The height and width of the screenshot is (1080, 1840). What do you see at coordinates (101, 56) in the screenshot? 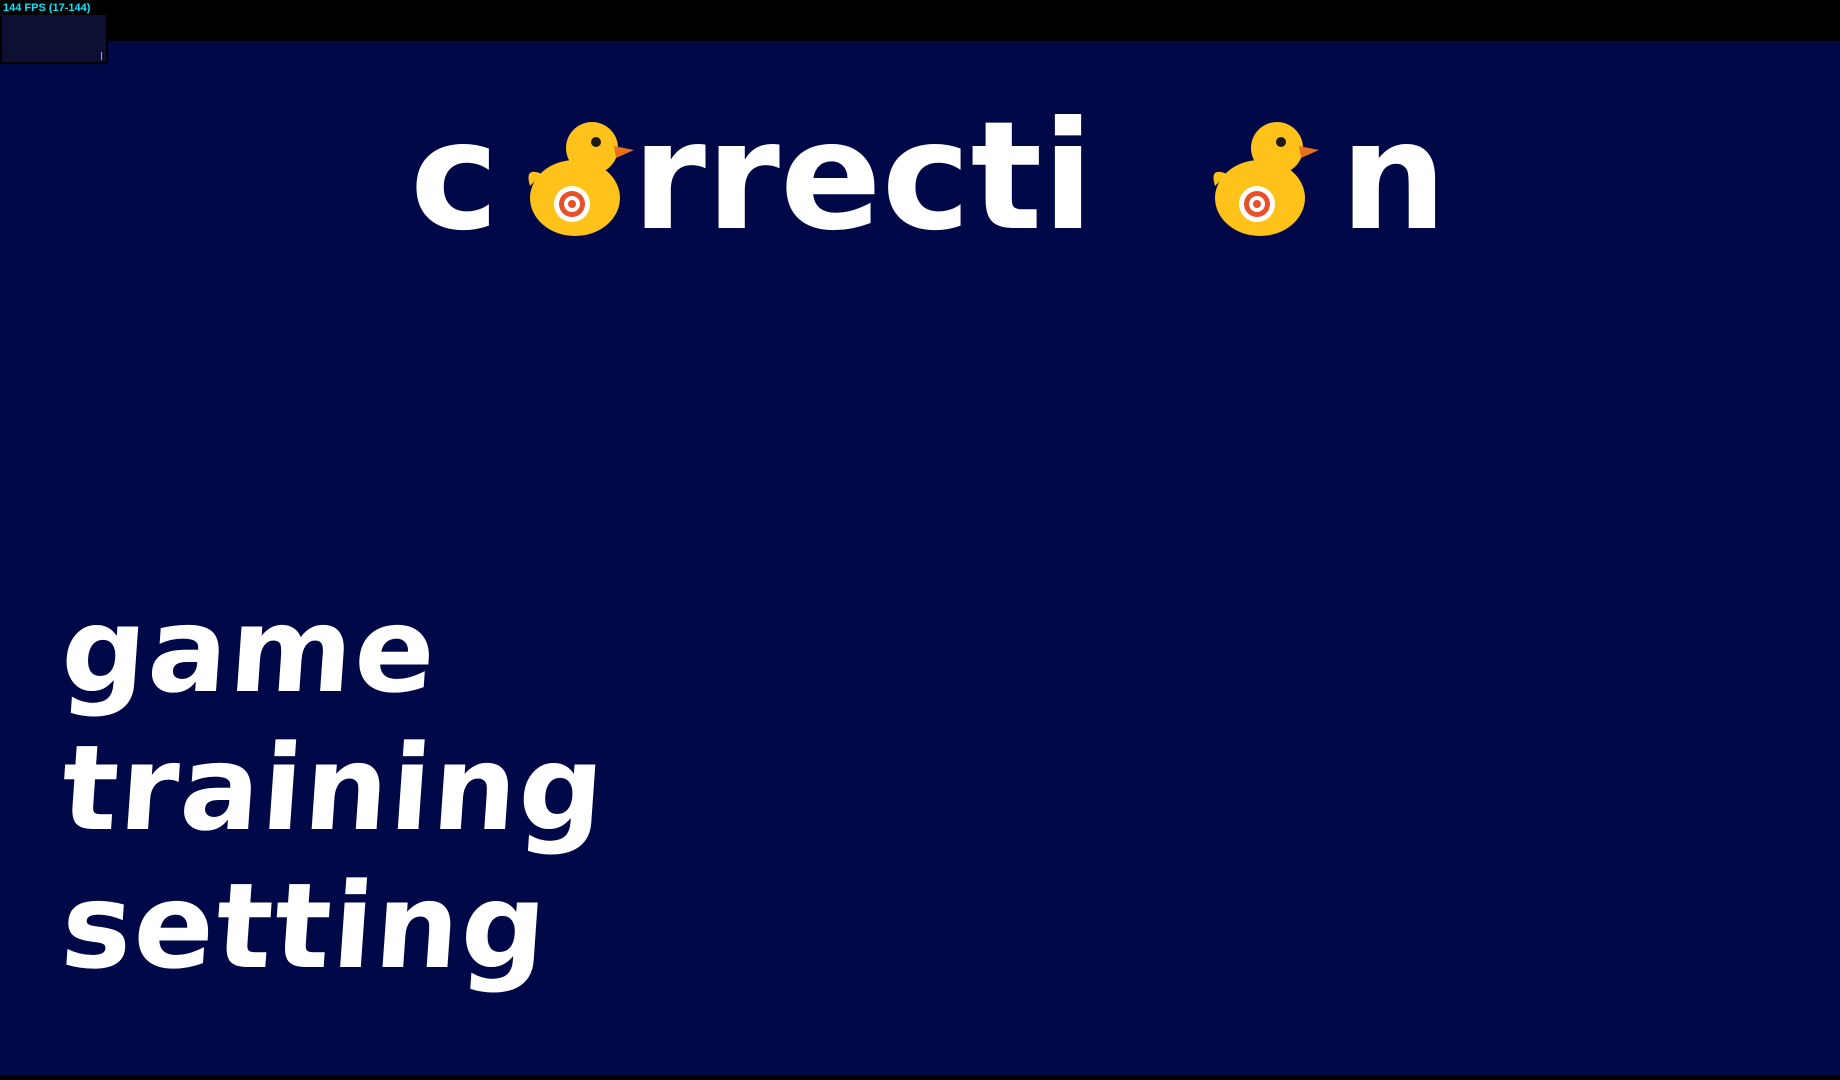
I see `fps-graph-bar` at bounding box center [101, 56].